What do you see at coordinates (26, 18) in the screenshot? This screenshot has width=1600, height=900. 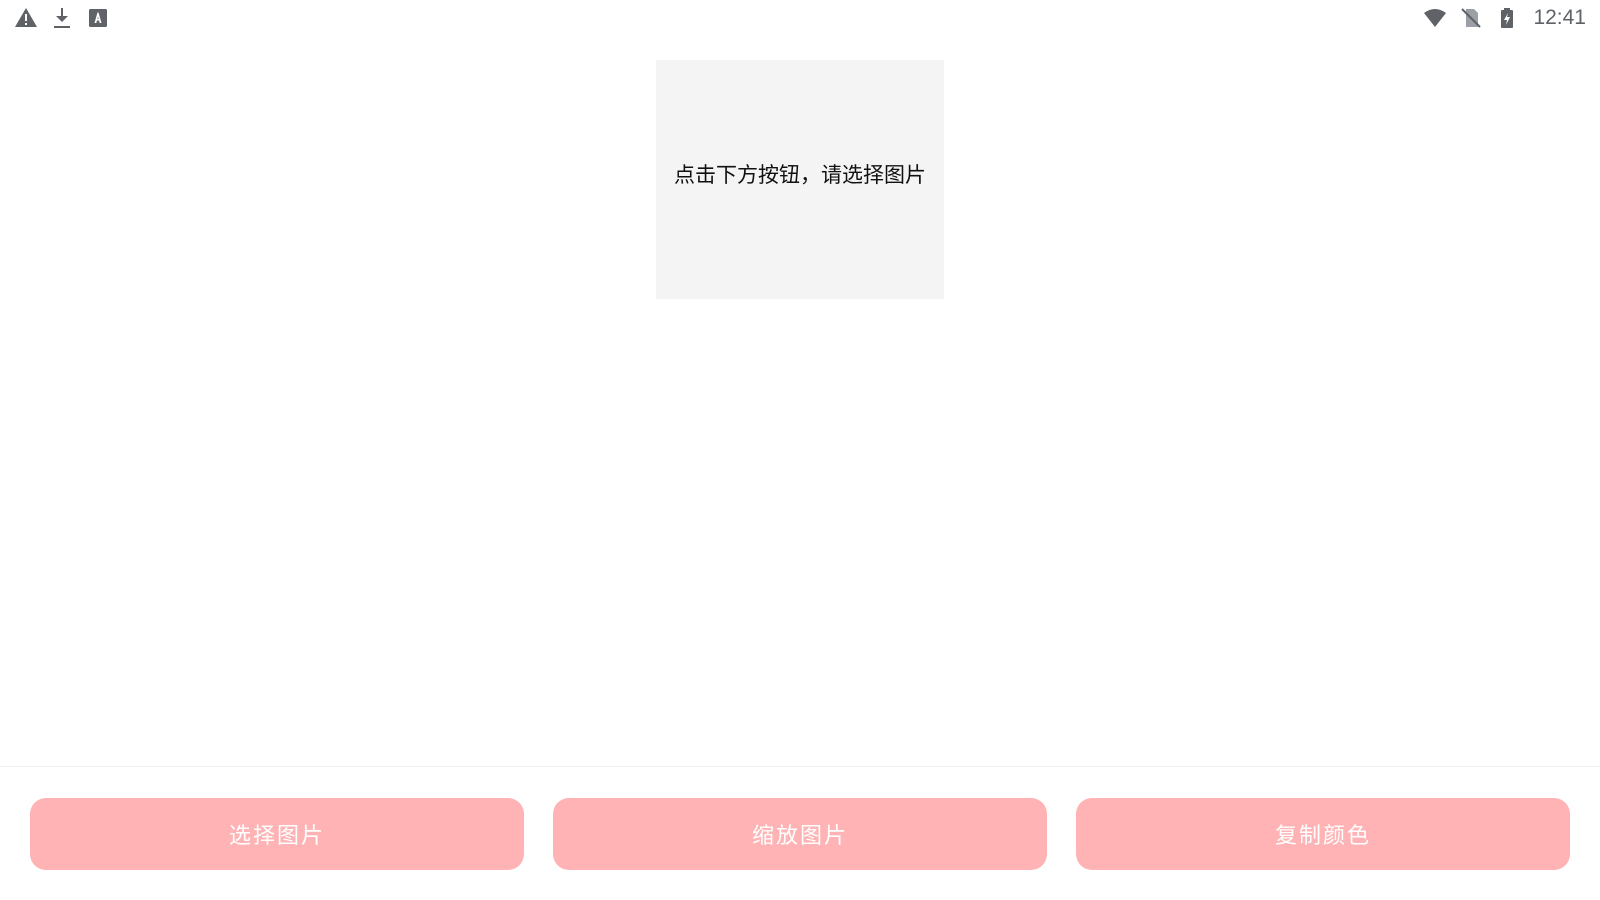 I see `warning-icon` at bounding box center [26, 18].